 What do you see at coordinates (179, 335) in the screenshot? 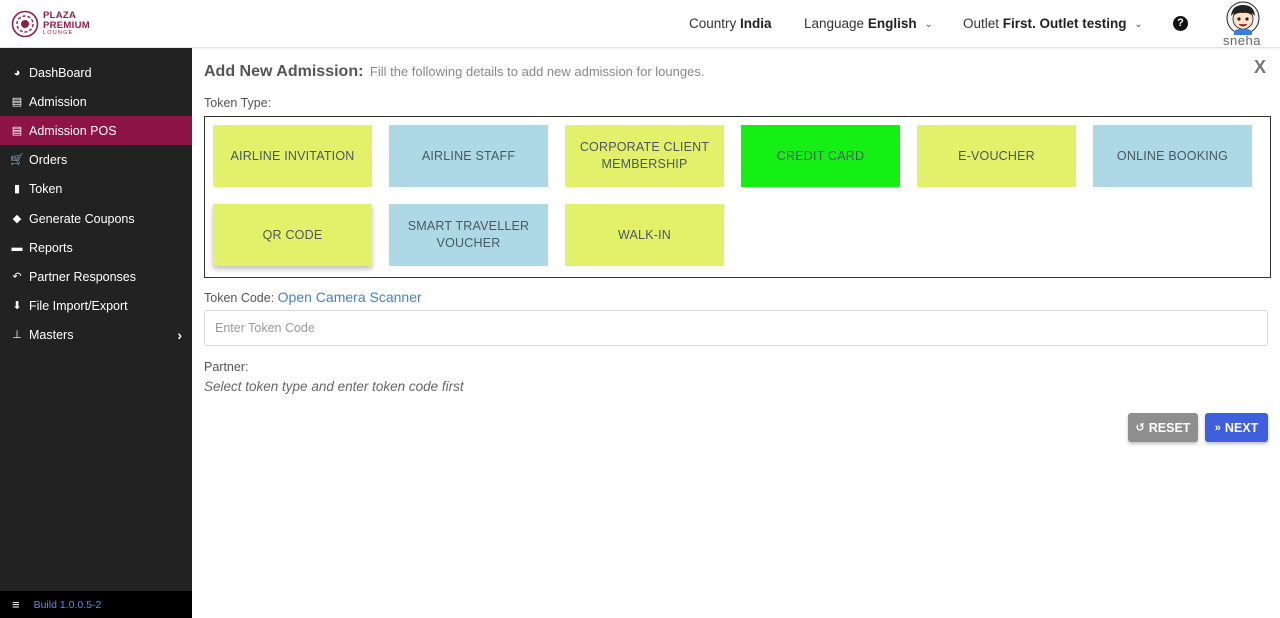
I see `chevron-right-icon: ›` at bounding box center [179, 335].